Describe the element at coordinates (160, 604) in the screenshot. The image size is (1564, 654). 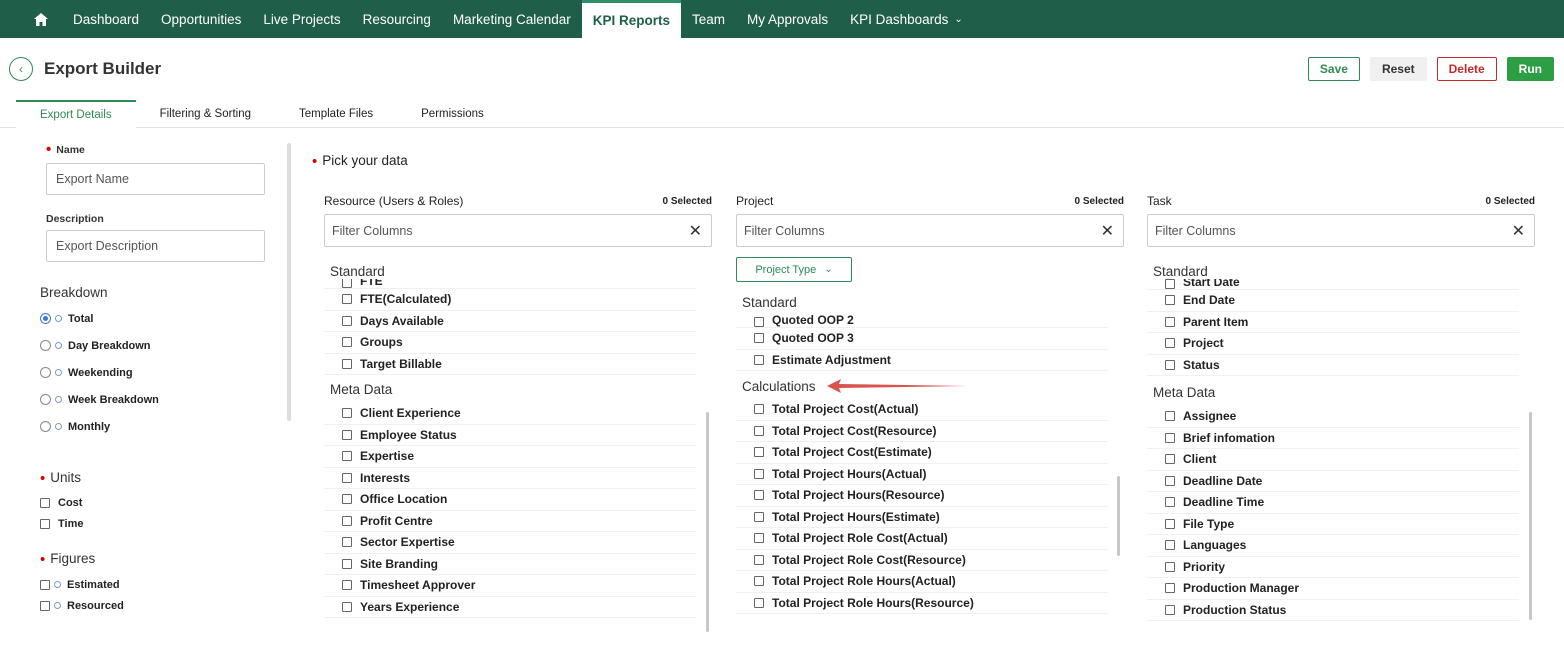
I see `figure-resourced: Resourced` at that location.